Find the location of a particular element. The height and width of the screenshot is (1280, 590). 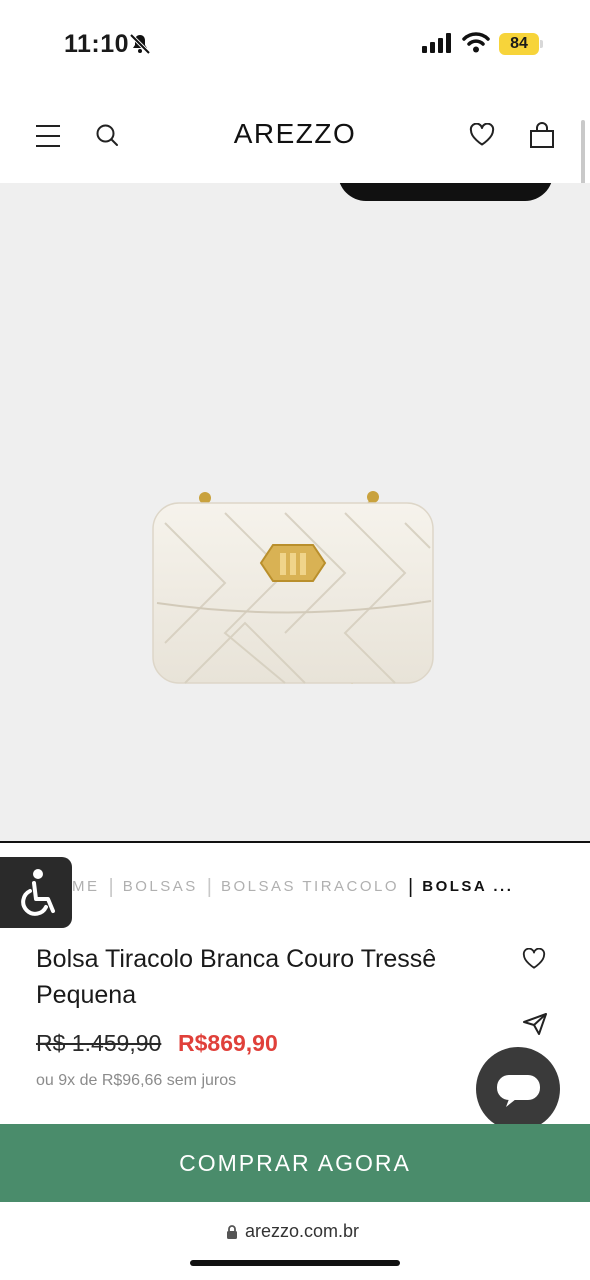

original-price: R$ 1.459,90 is located at coordinates (99, 1043).